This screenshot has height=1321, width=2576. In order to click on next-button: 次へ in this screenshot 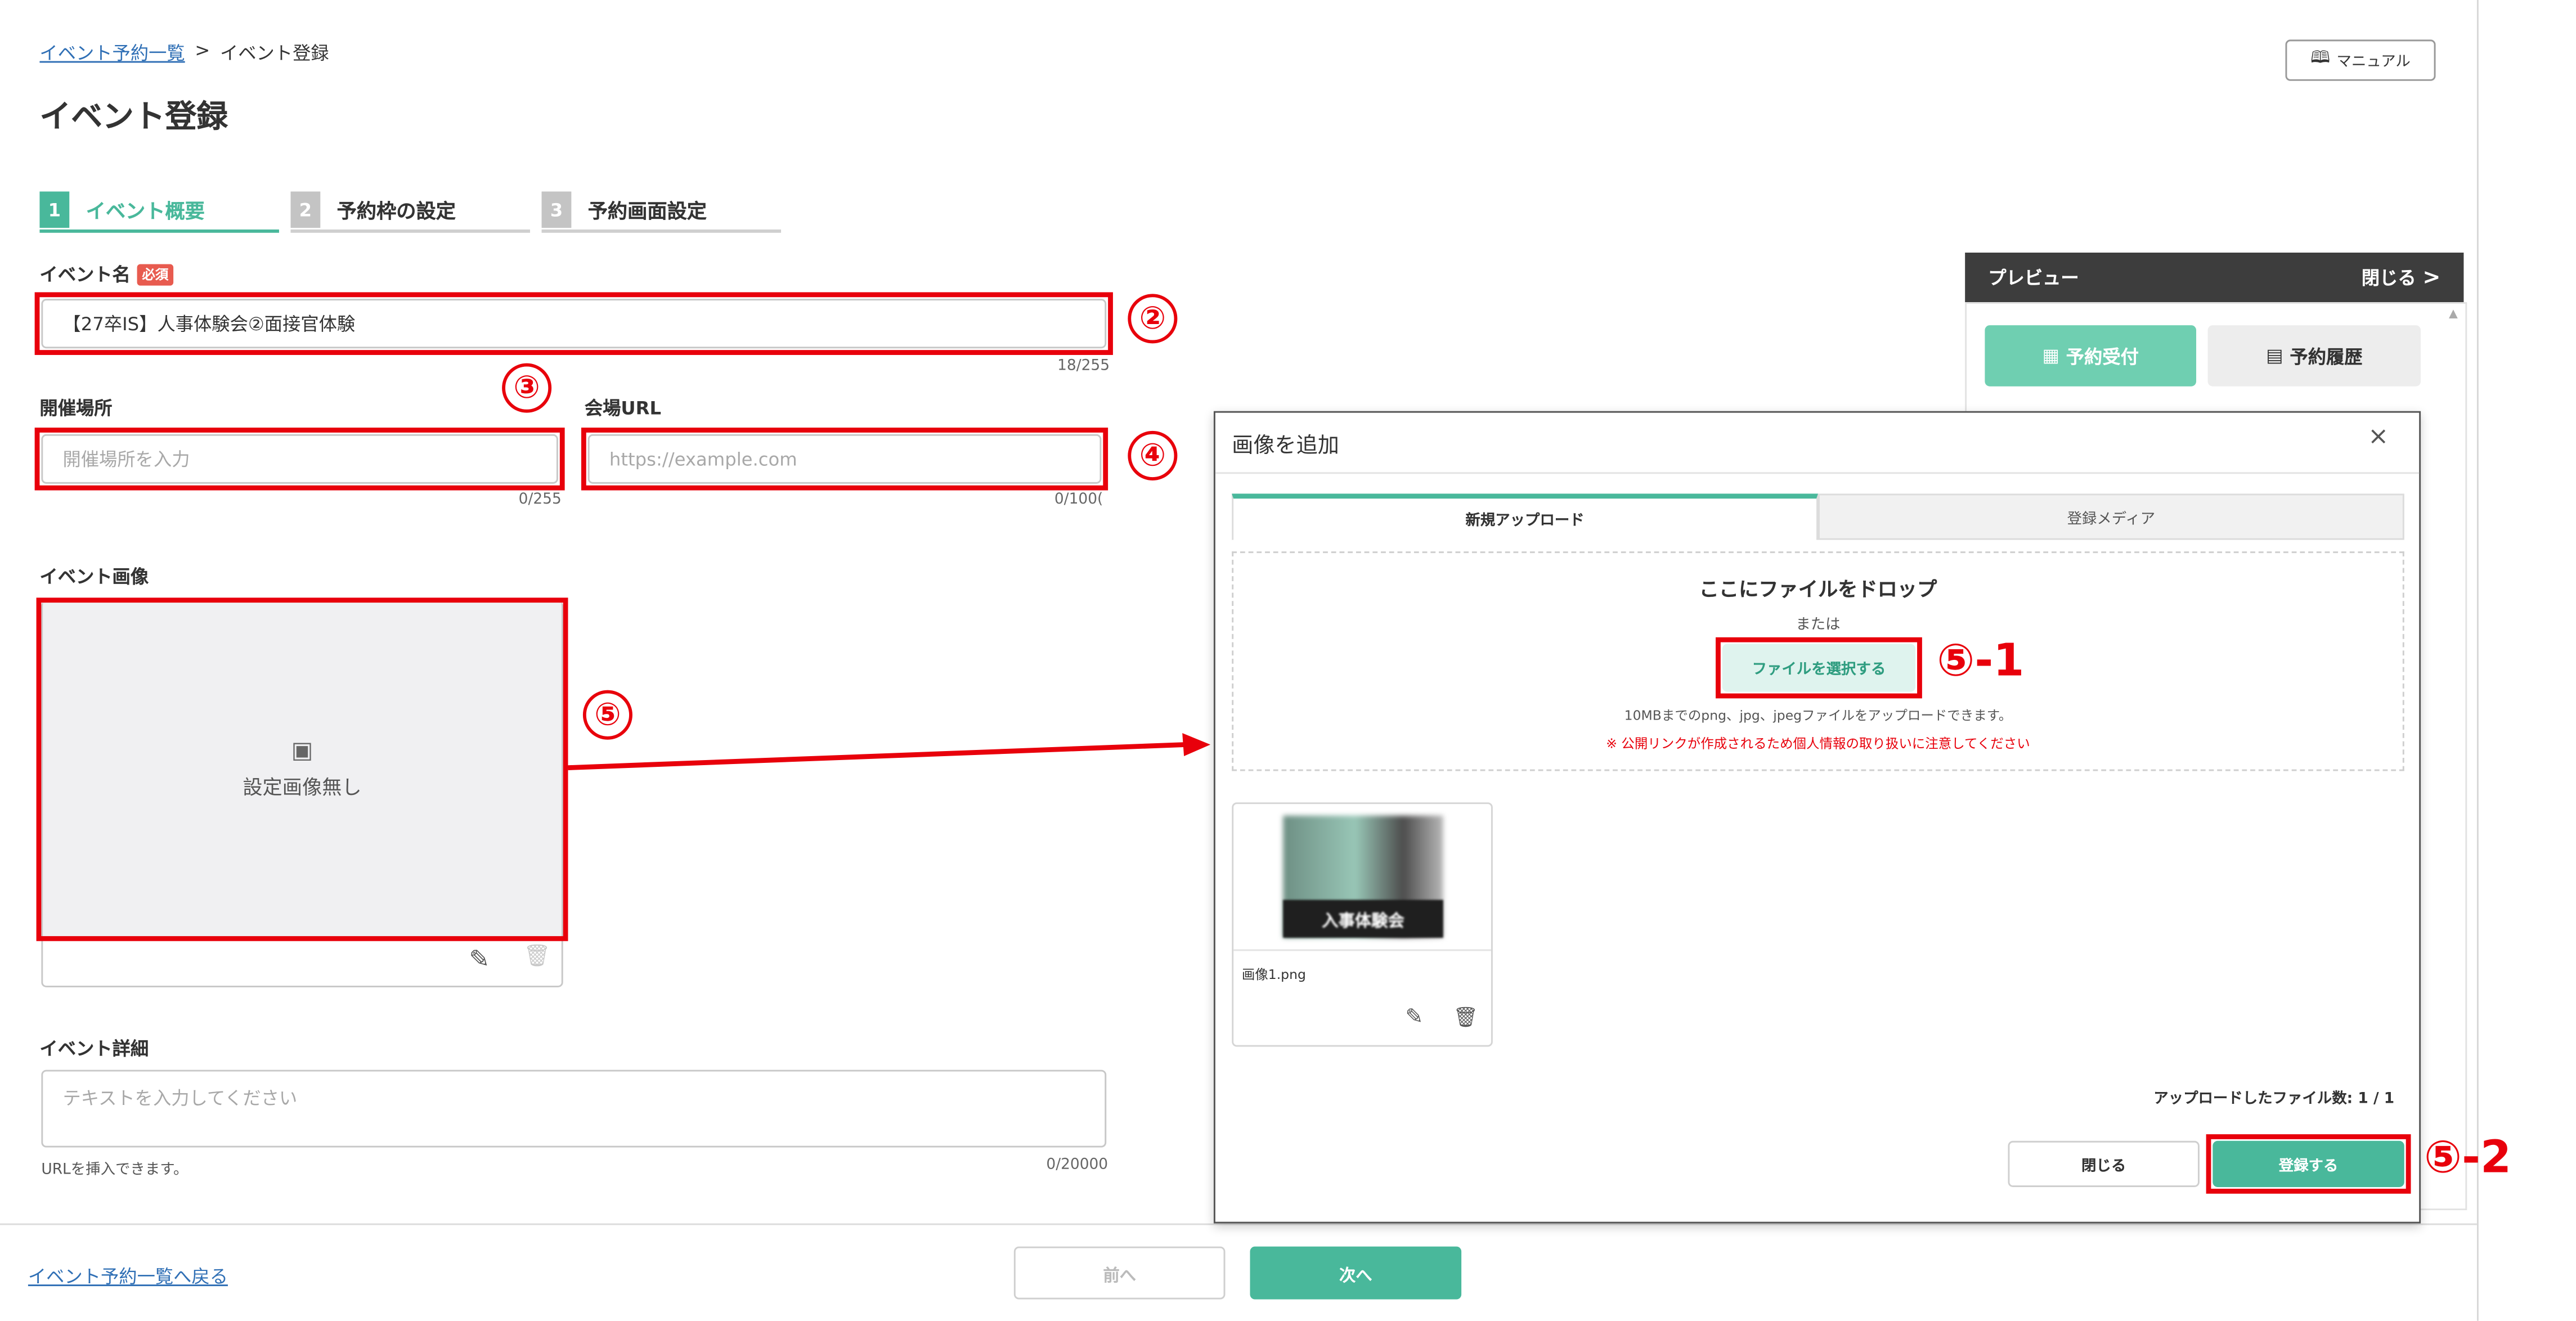, I will do `click(1356, 1273)`.